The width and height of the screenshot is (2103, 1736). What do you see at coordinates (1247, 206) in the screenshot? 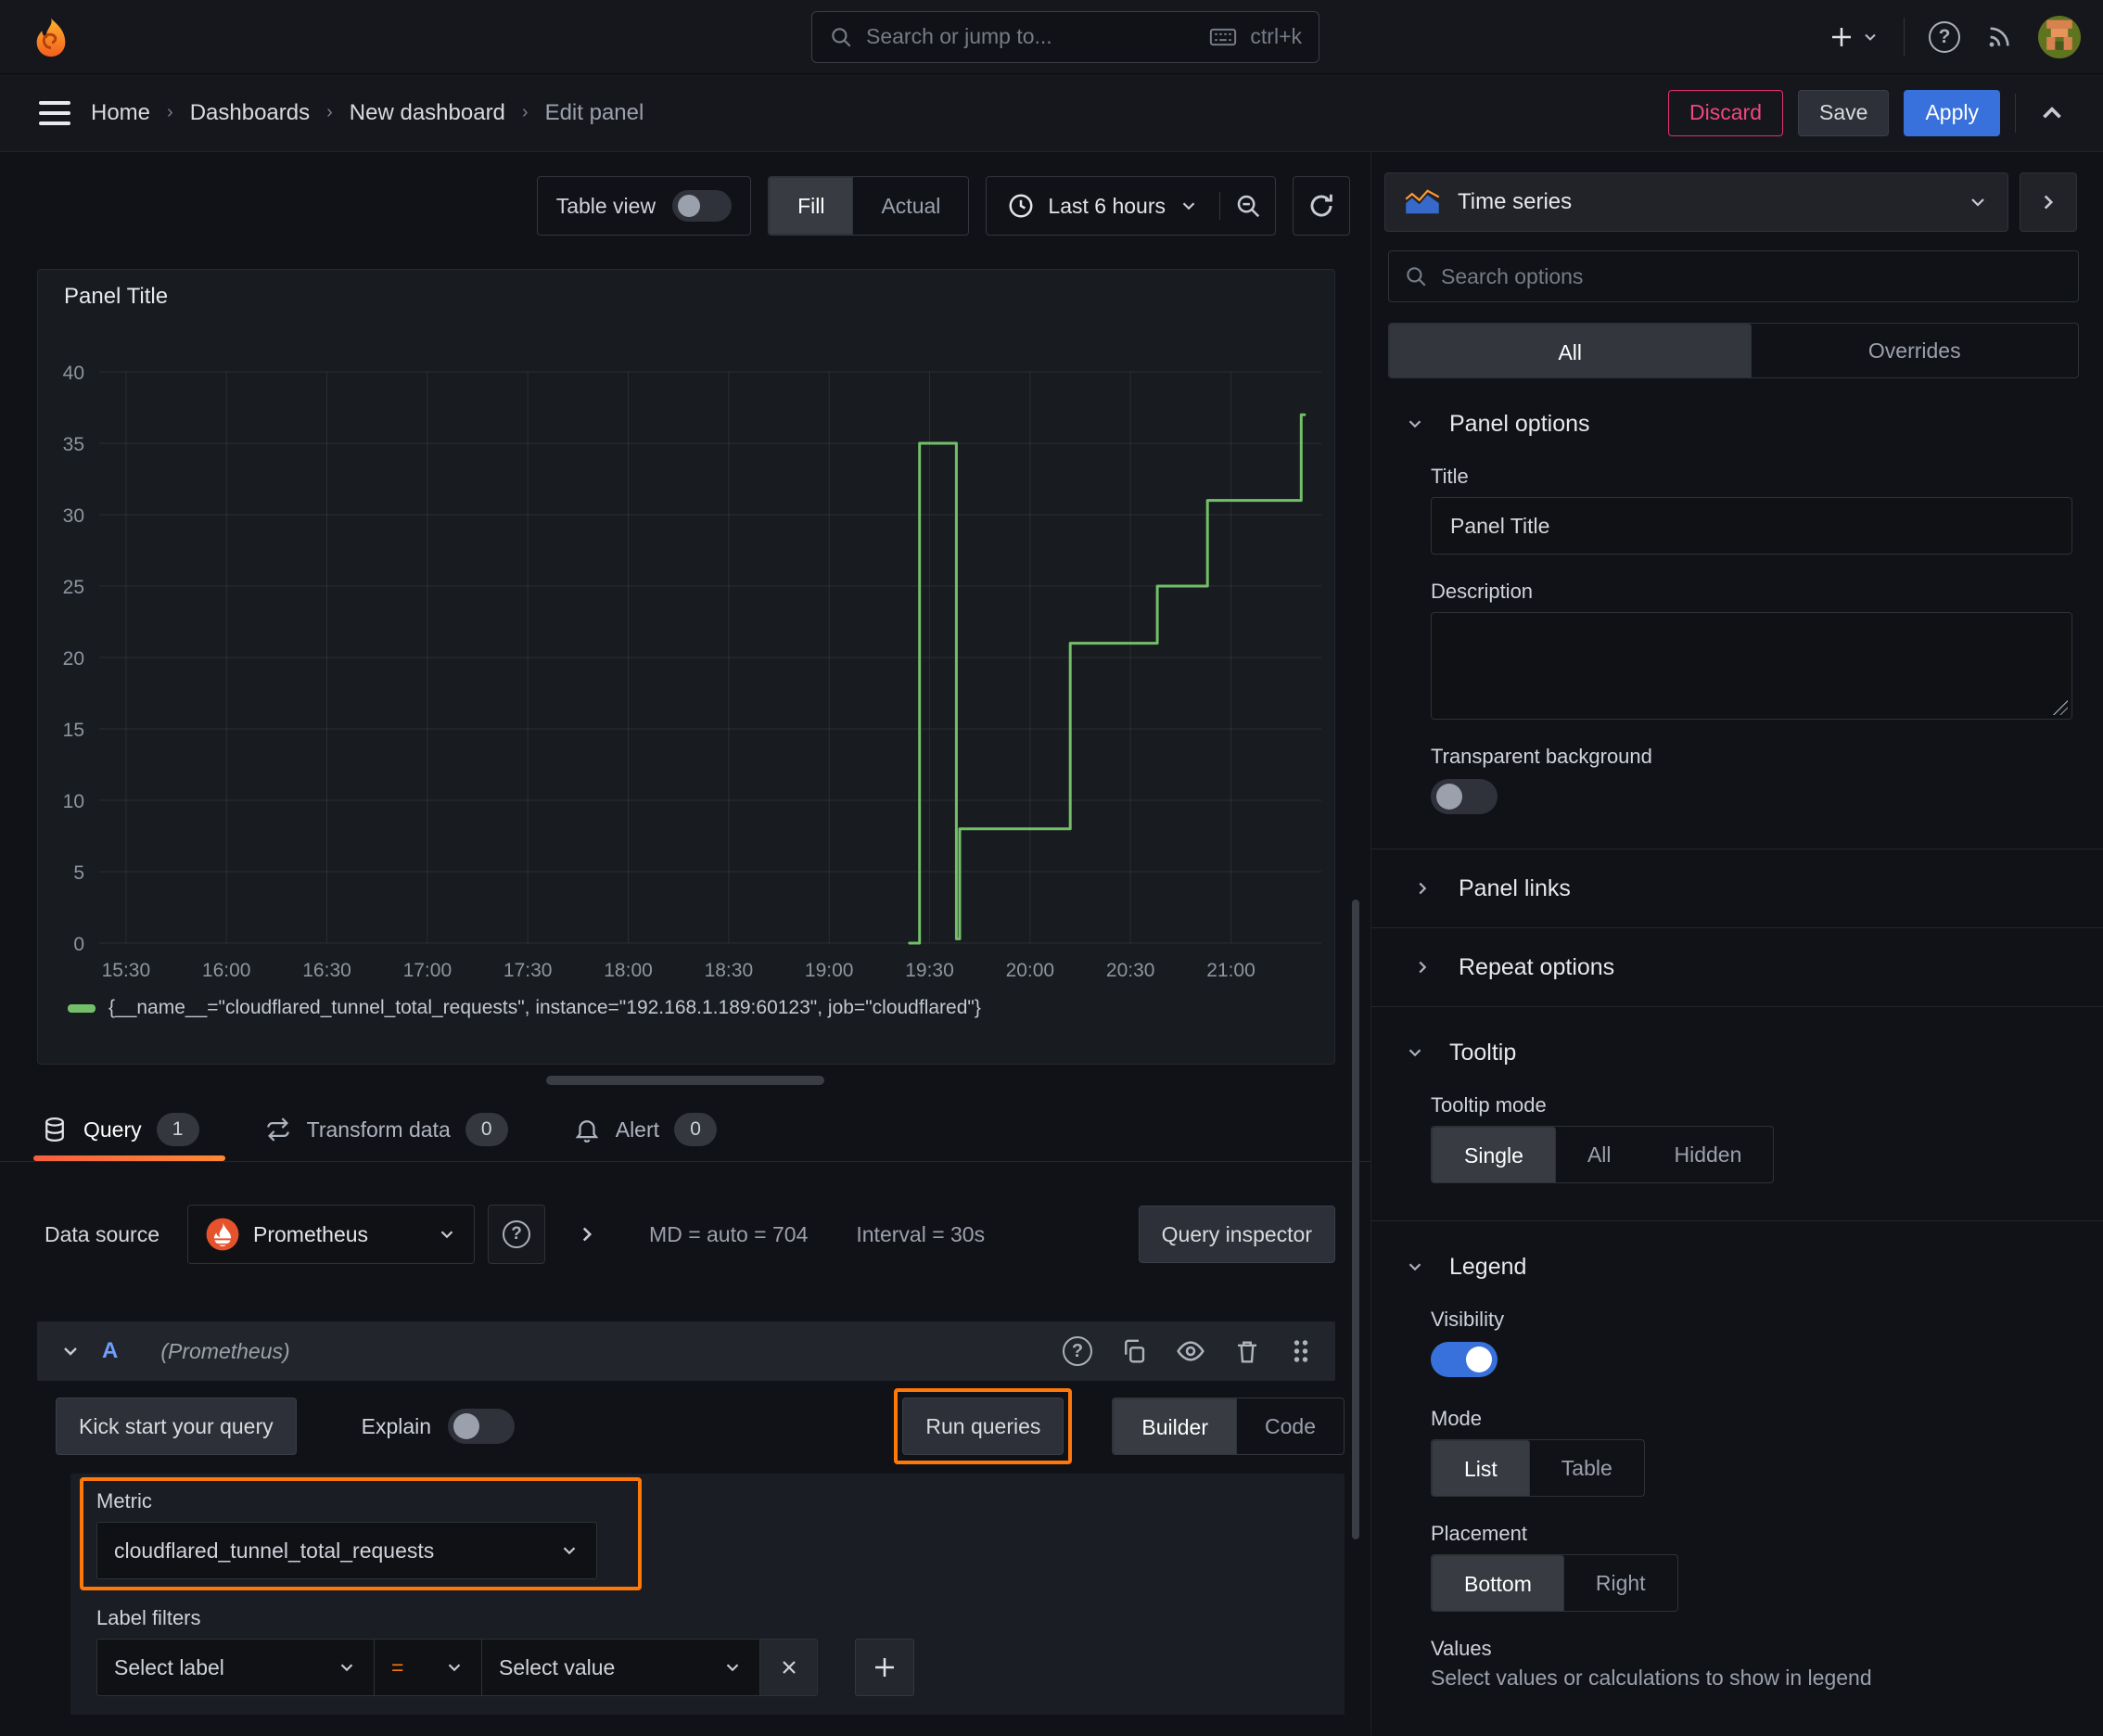
I see `zoom-out-icon` at bounding box center [1247, 206].